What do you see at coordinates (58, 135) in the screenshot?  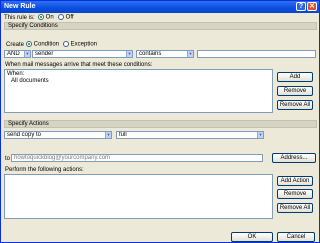 I see `action-select: send copy to ▼` at bounding box center [58, 135].